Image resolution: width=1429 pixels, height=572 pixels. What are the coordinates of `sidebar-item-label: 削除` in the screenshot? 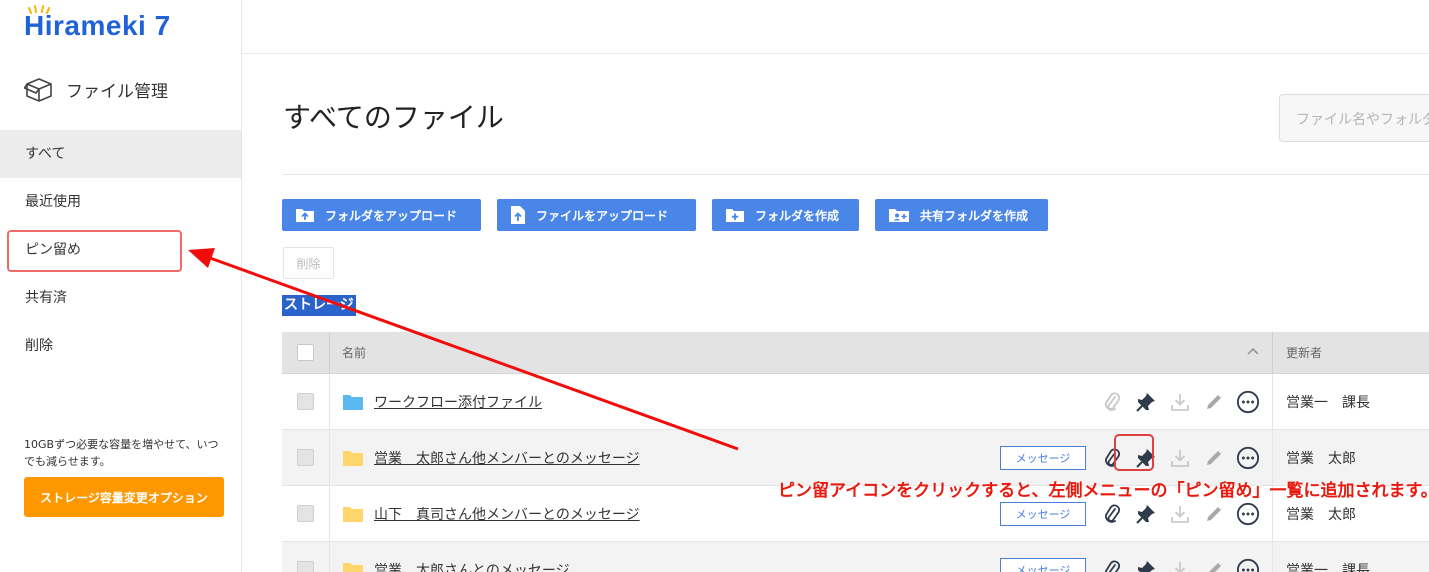 It's located at (39, 346).